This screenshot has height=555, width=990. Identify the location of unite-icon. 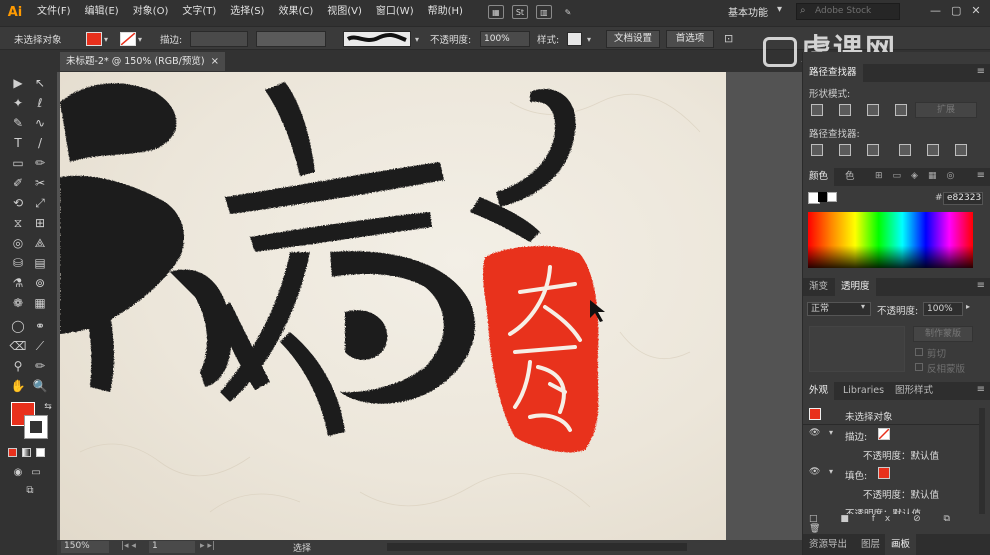
(817, 110).